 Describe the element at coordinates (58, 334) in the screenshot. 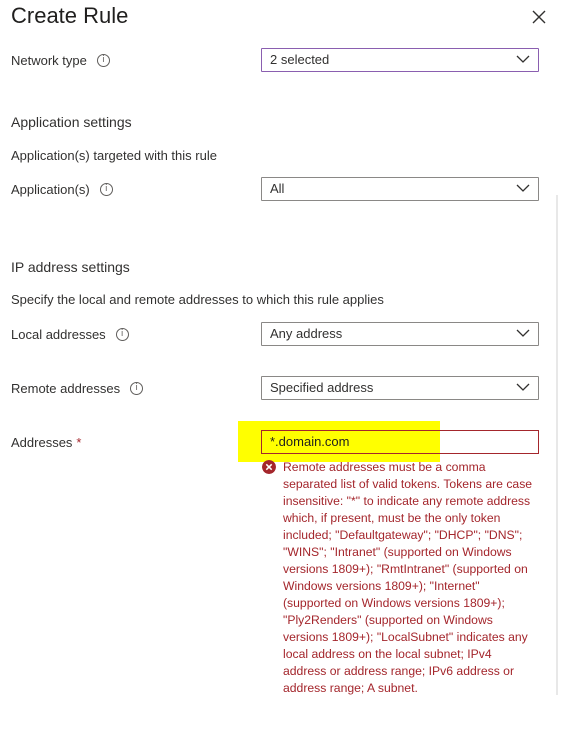

I see `local-addresses-label: Local addresses` at that location.